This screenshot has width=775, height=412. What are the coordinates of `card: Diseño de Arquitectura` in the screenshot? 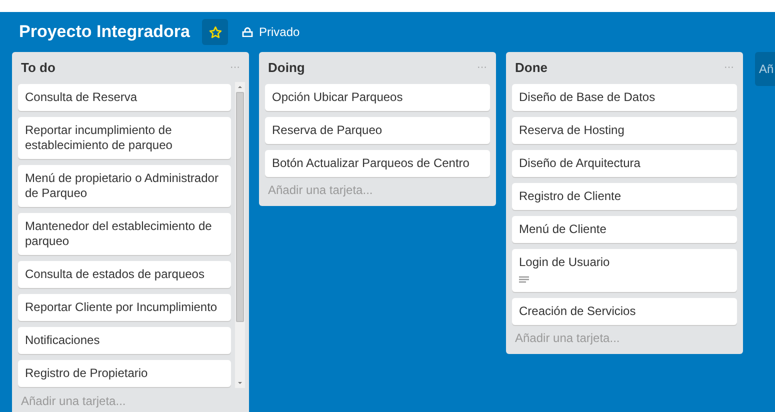 It's located at (624, 163).